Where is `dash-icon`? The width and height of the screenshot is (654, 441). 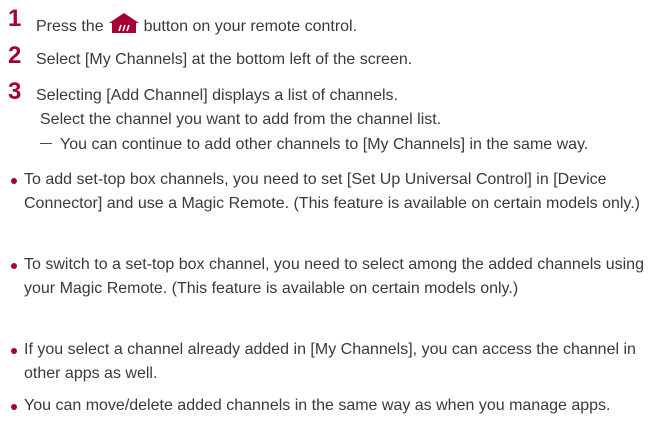 dash-icon is located at coordinates (46, 143).